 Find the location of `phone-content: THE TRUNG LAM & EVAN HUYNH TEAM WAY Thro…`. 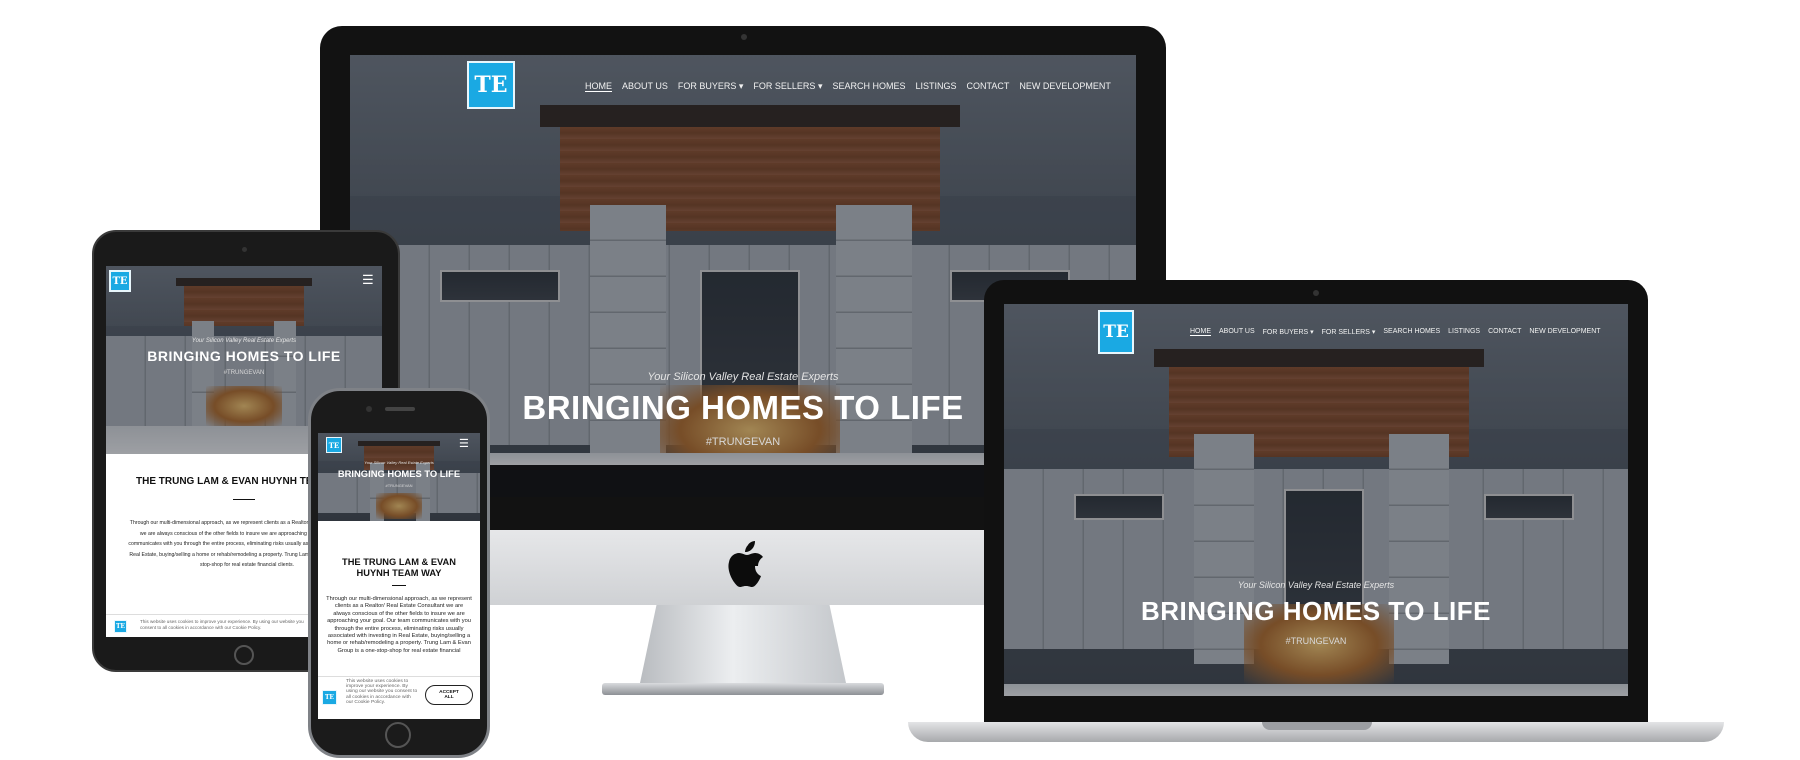

phone-content: THE TRUNG LAM & EVAN HUYNH TEAM WAY Thro… is located at coordinates (399, 598).